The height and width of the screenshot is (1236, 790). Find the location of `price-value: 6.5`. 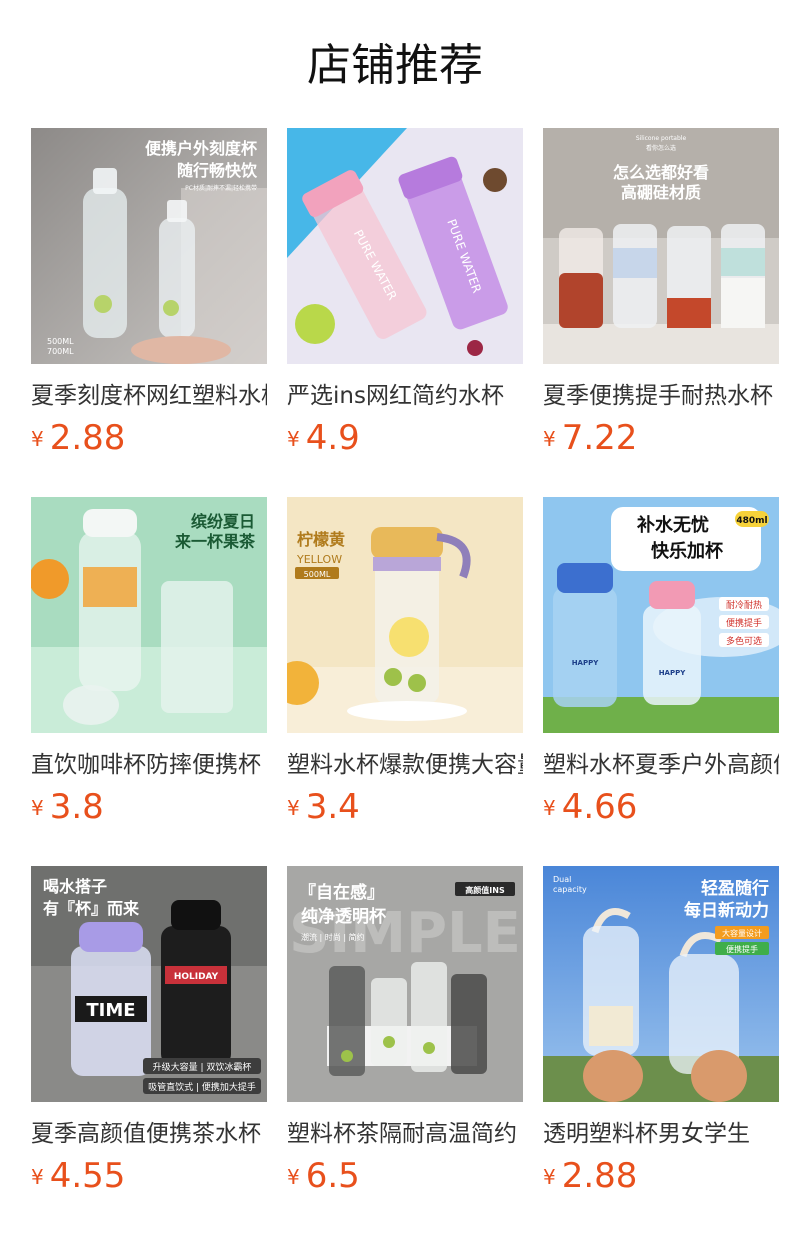

price-value: 6.5 is located at coordinates (332, 1176).